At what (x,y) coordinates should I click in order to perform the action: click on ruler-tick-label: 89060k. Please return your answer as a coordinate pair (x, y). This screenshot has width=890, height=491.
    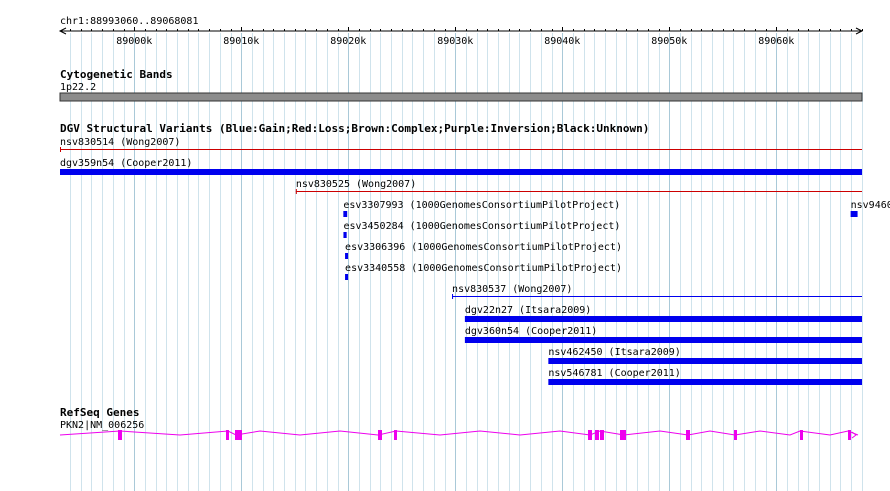
    Looking at the image, I should click on (776, 41).